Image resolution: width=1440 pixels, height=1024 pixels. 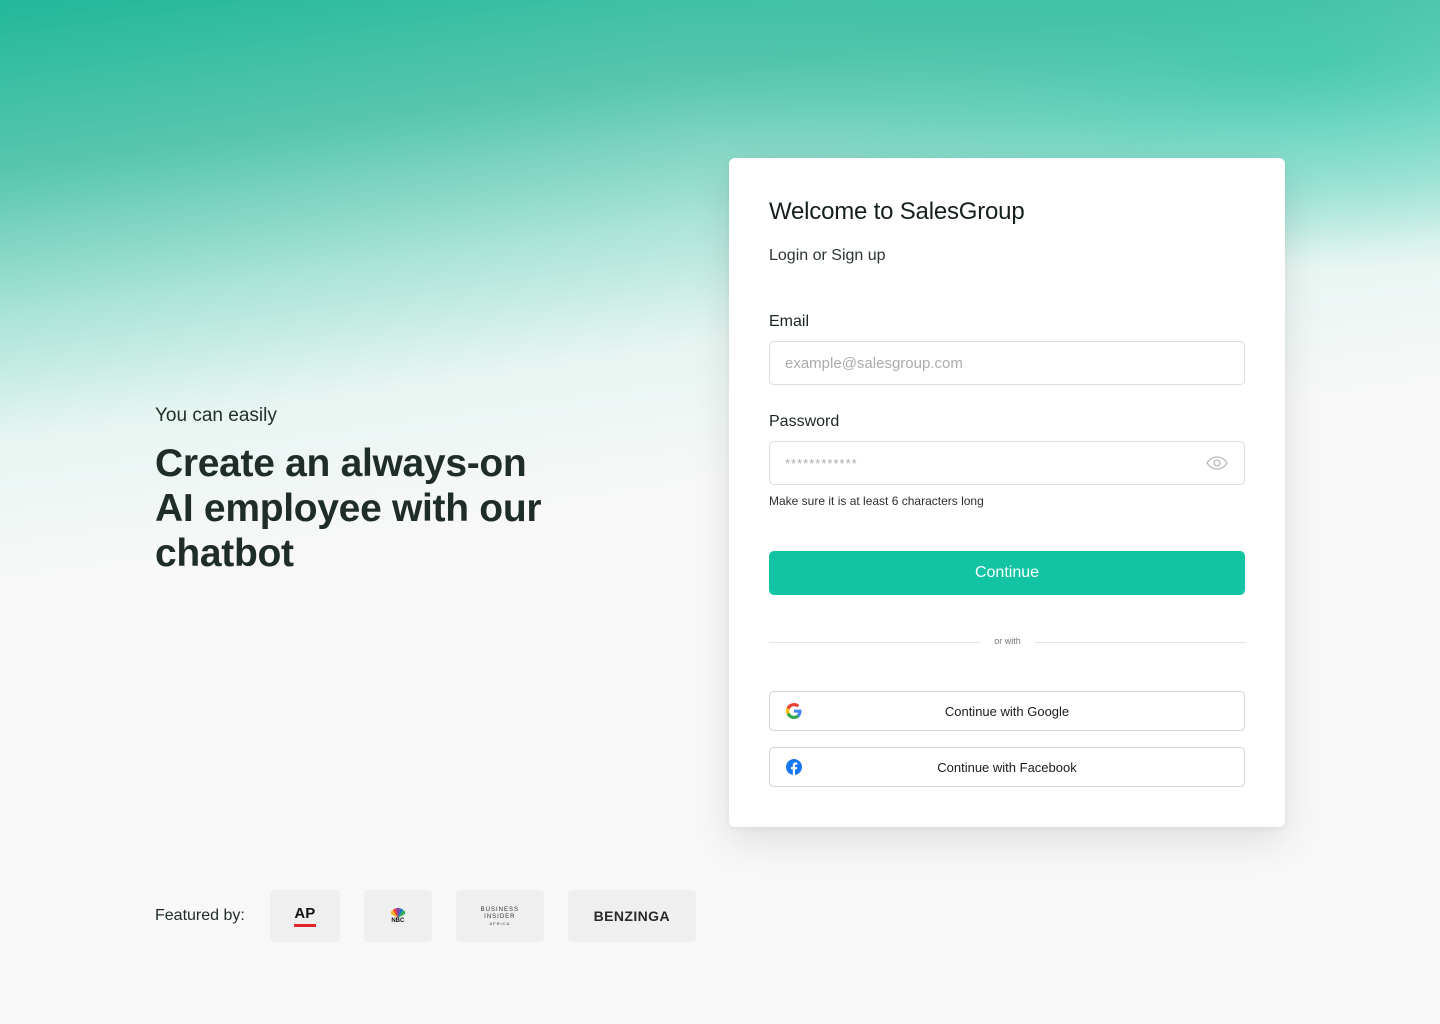 I want to click on ap-logo-underline, so click(x=304, y=925).